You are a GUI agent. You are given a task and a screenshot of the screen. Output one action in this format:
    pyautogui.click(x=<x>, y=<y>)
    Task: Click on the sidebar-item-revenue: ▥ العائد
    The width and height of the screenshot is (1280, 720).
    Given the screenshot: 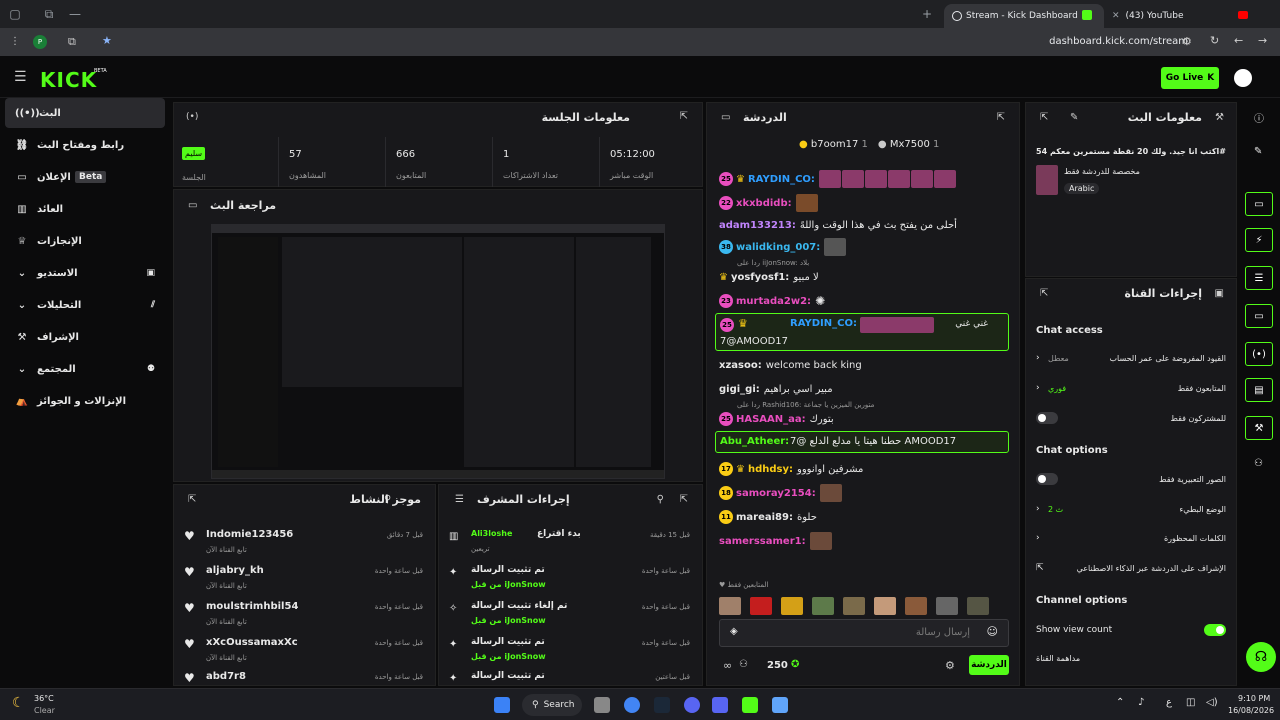 What is the action you would take?
    pyautogui.click(x=85, y=209)
    